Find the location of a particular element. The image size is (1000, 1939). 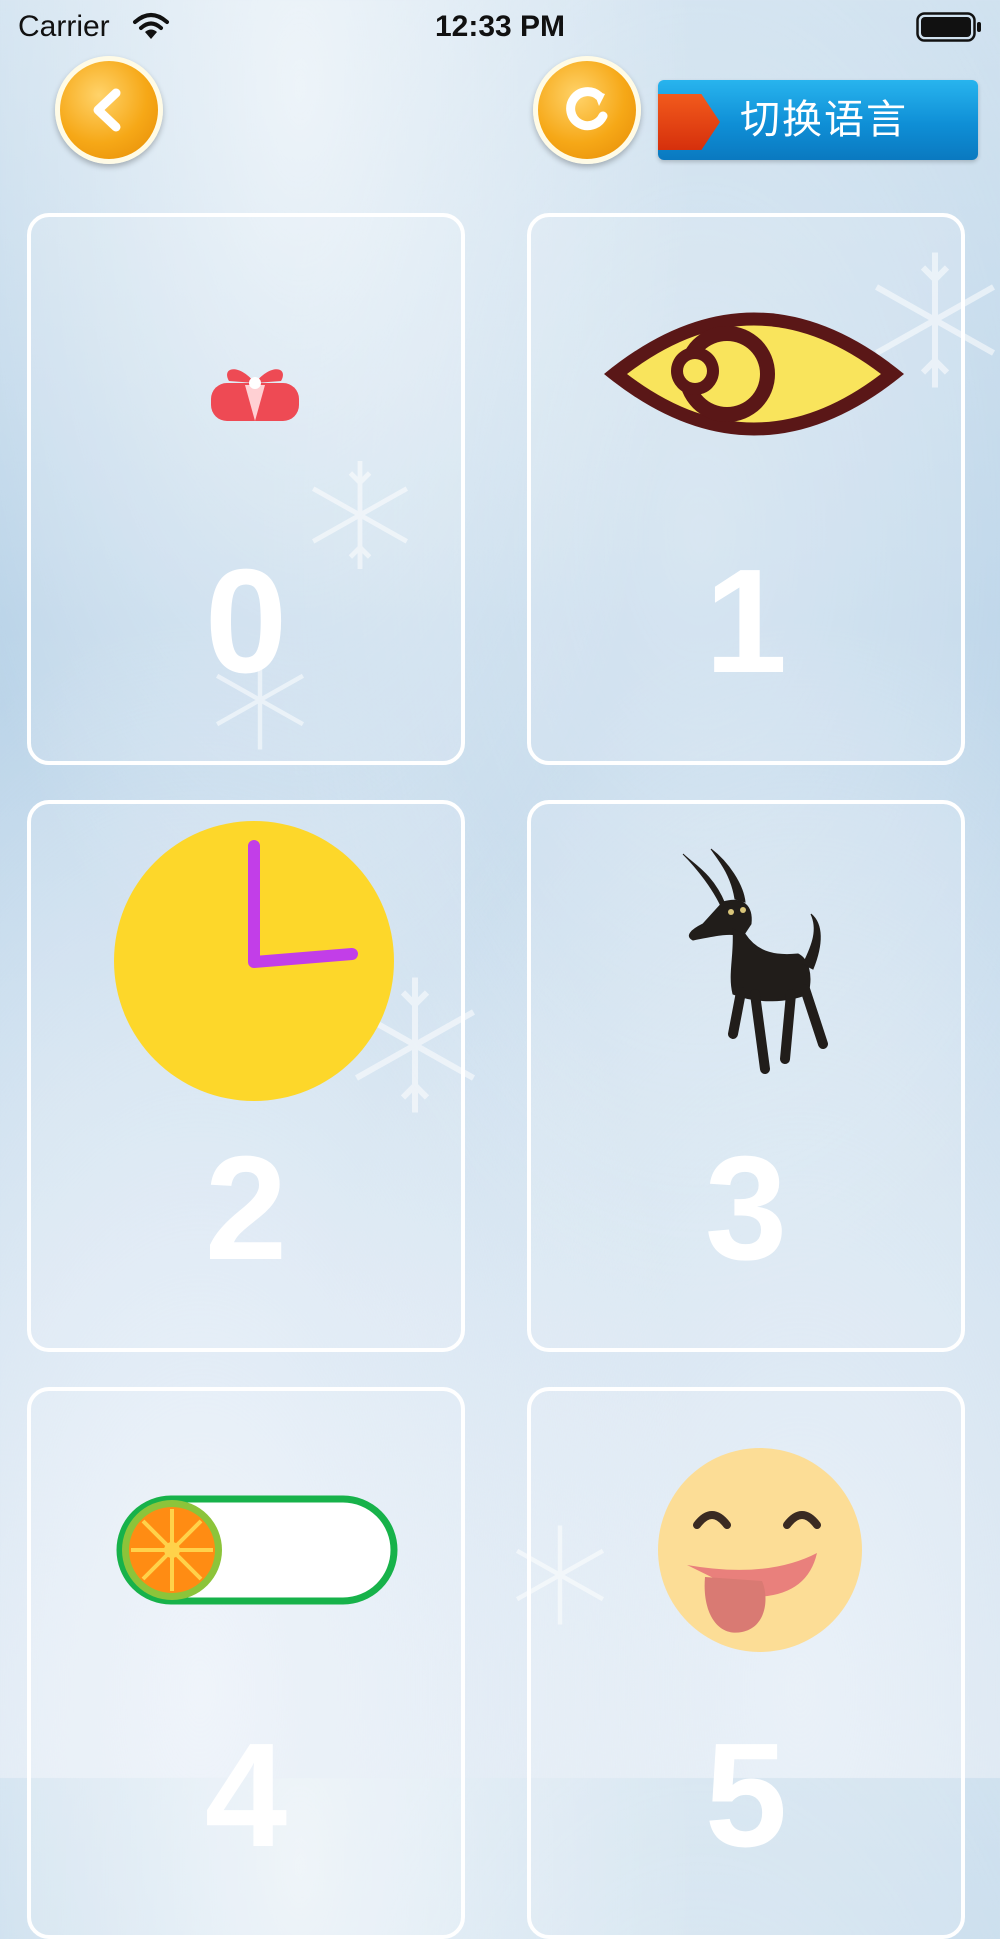

clock-icon is located at coordinates (254, 963).